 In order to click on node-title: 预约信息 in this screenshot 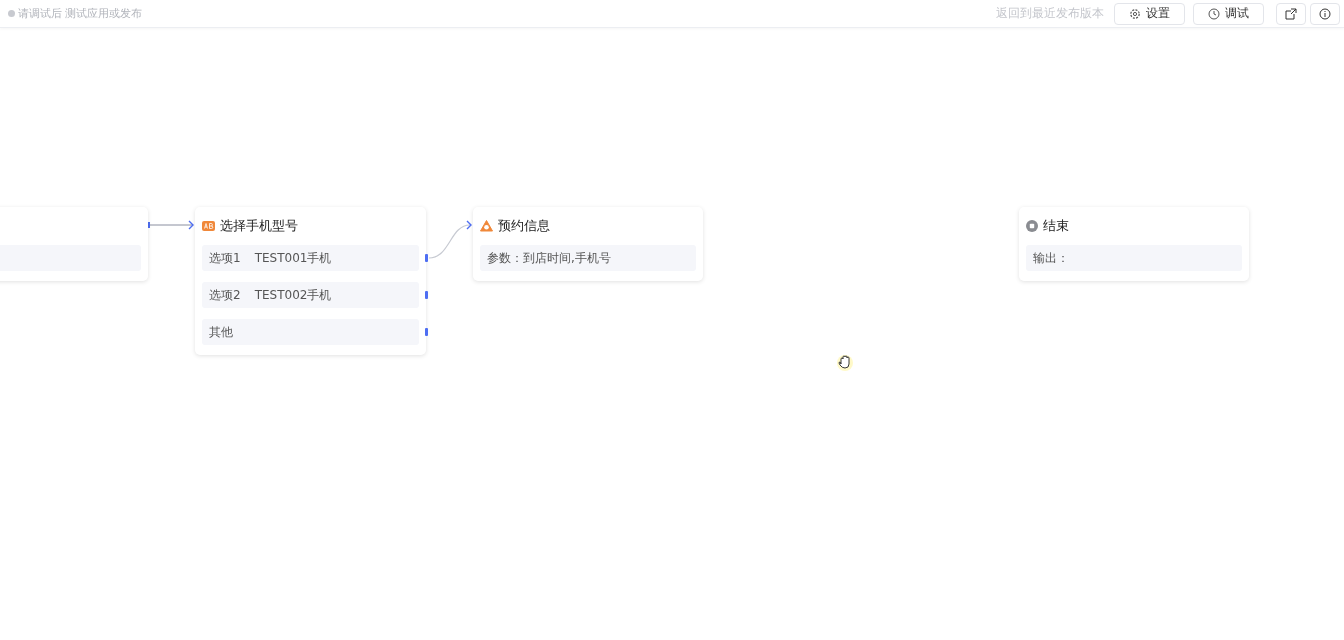, I will do `click(524, 226)`.